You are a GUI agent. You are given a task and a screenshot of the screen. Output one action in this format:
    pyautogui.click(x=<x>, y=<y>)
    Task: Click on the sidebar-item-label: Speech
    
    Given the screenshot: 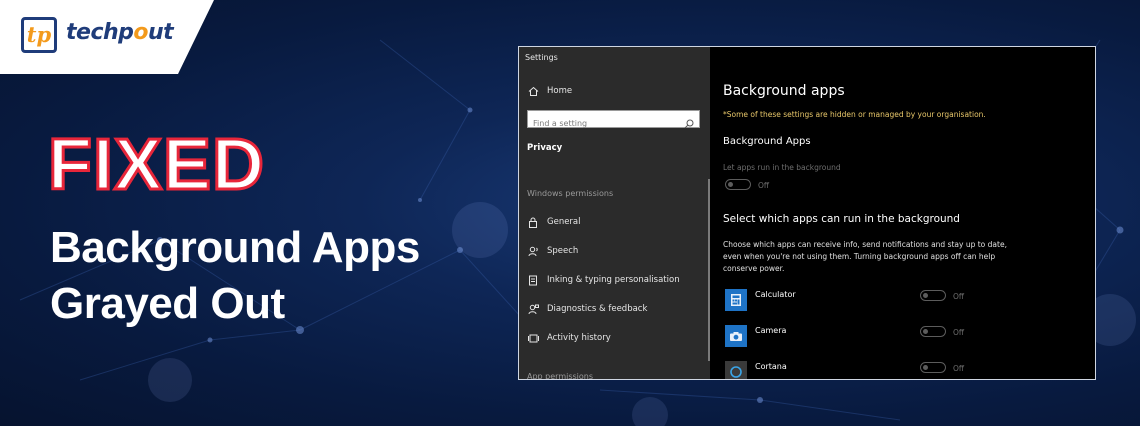 What is the action you would take?
    pyautogui.click(x=563, y=251)
    